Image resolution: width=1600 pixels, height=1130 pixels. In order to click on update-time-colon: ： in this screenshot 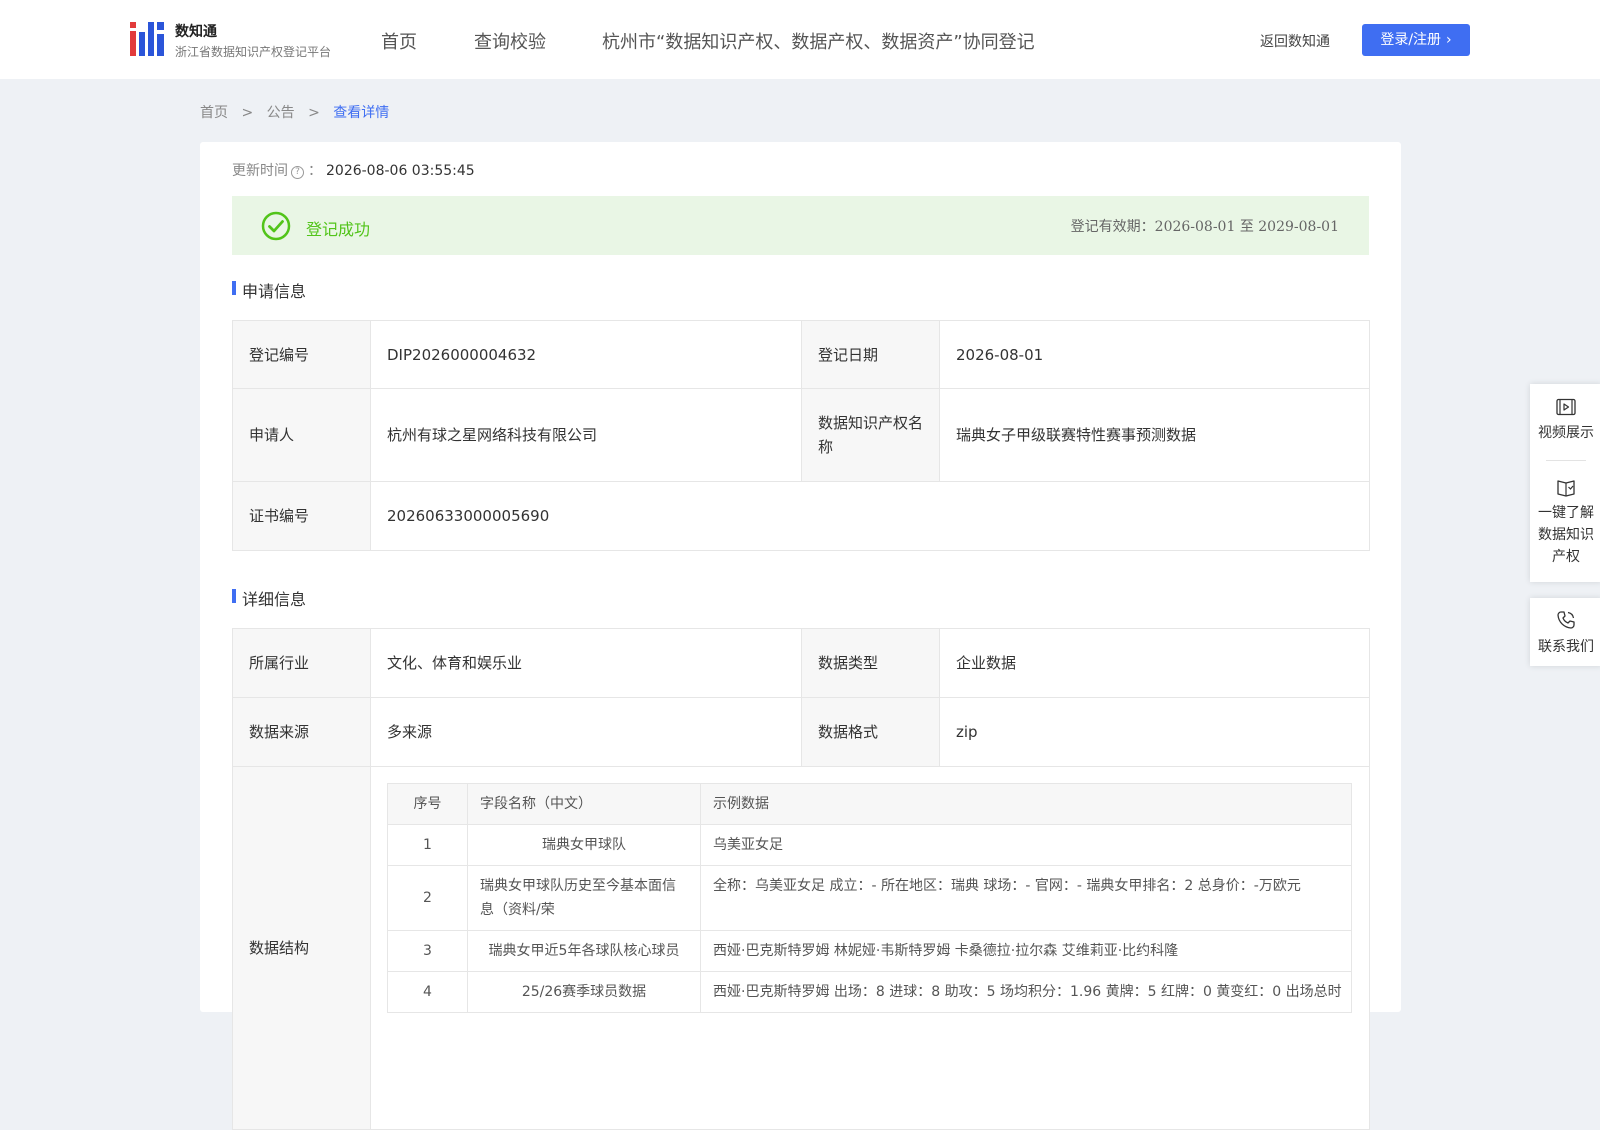, I will do `click(315, 171)`.